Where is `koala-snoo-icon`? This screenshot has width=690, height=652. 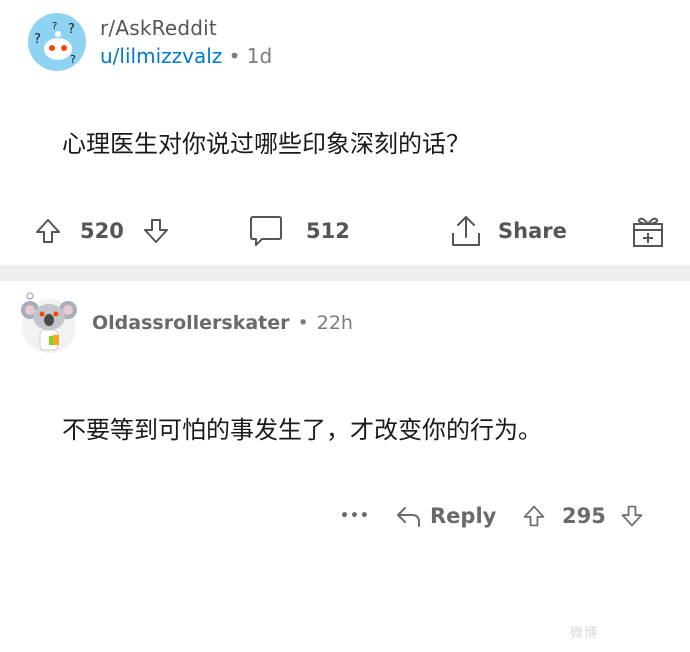
koala-snoo-icon is located at coordinates (49, 322).